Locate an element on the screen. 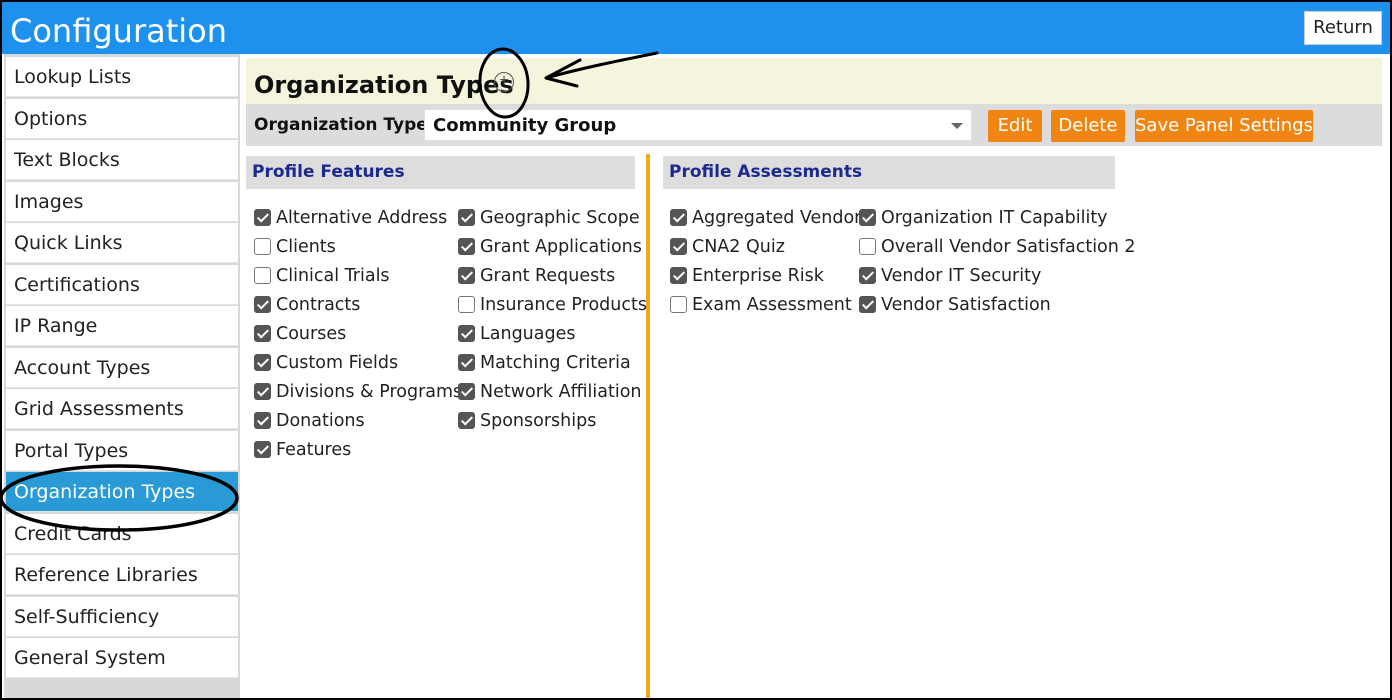 This screenshot has height=700, width=1392. checkbox-label: Grant Requests is located at coordinates (548, 276).